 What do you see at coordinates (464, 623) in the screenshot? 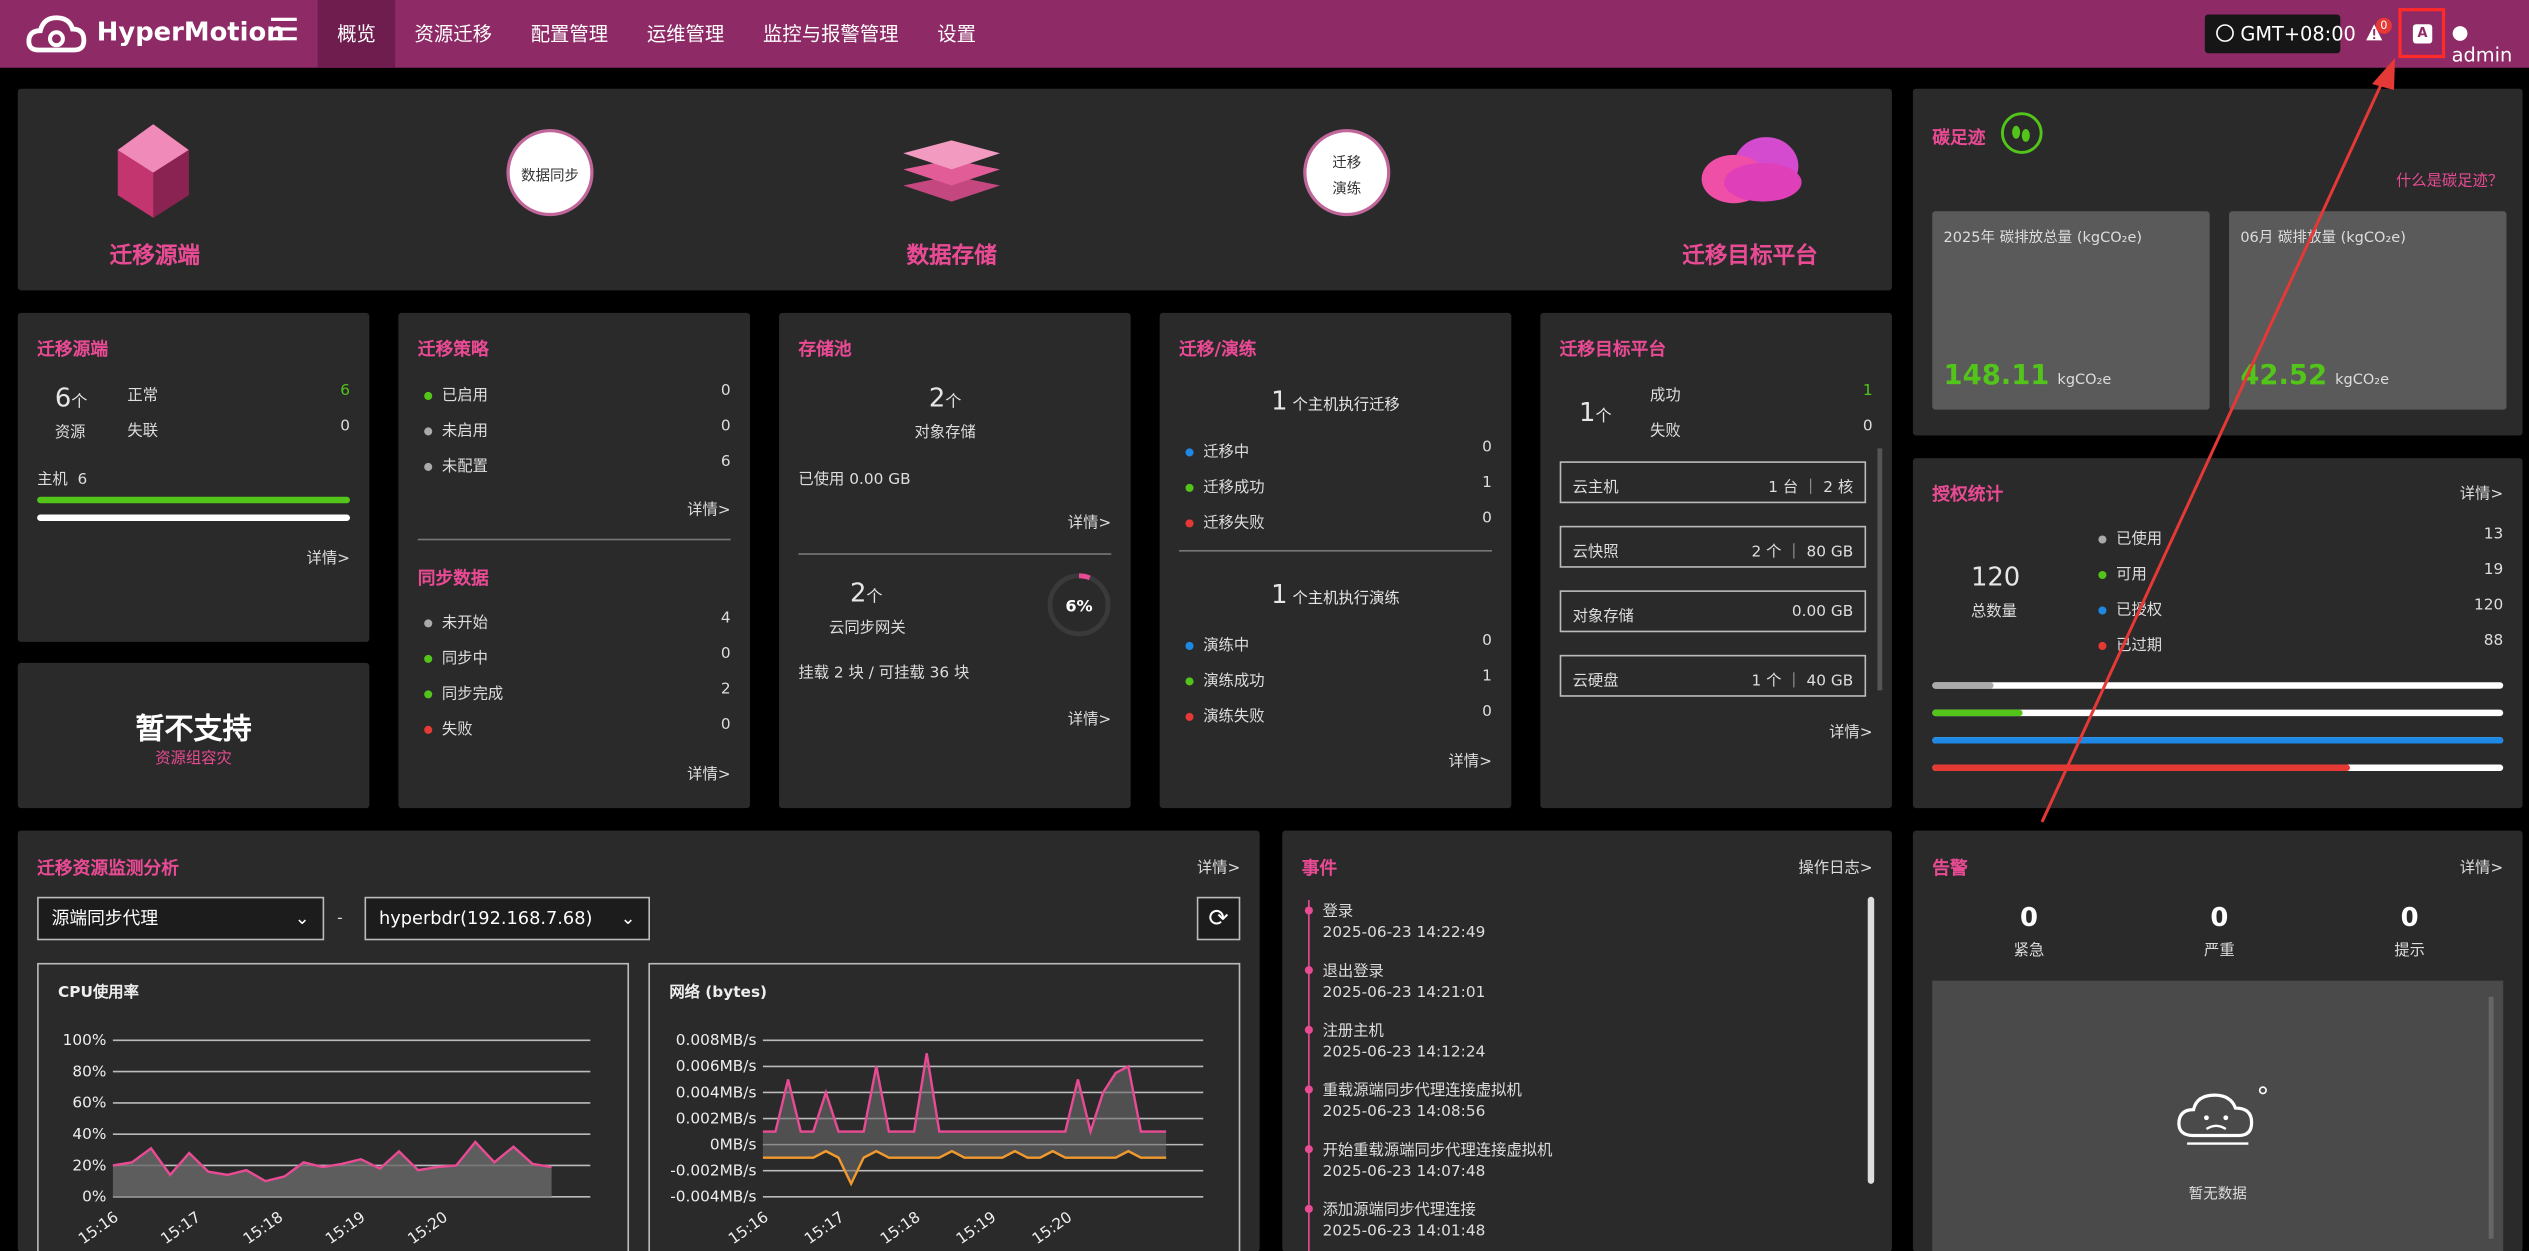
I see `sync-item-label: 未开始` at bounding box center [464, 623].